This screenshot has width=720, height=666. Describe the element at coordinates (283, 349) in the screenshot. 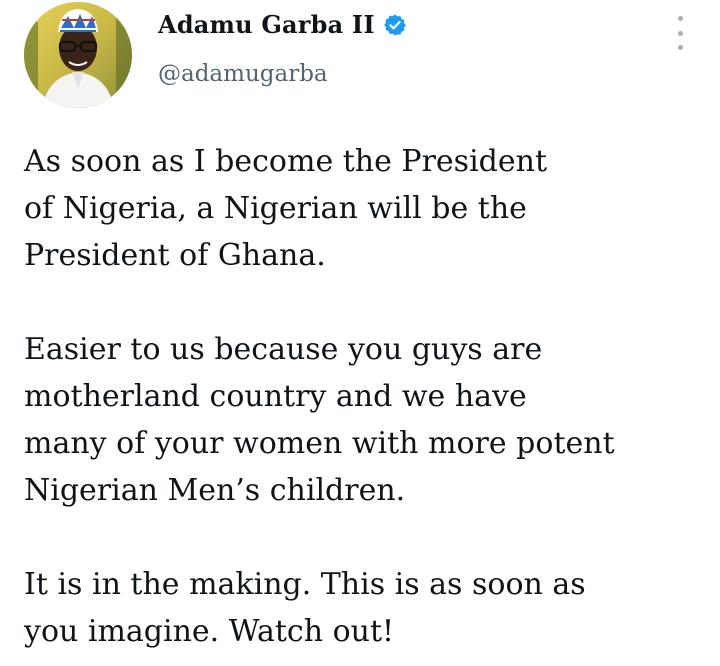

I see `tweet-line: Easier to us because you guys are` at that location.